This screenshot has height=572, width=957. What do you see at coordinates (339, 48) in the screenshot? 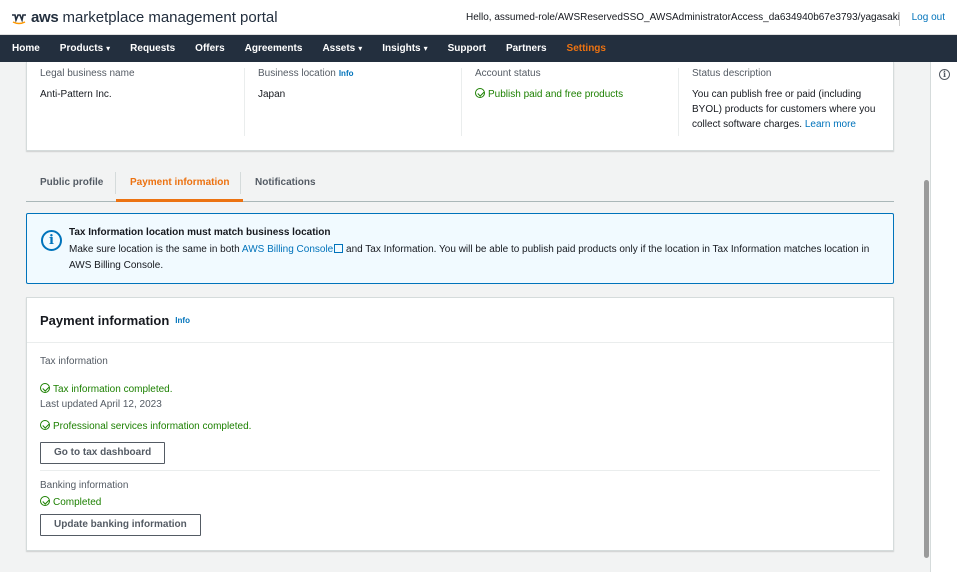
I see `nav-assets-label: Assets` at bounding box center [339, 48].